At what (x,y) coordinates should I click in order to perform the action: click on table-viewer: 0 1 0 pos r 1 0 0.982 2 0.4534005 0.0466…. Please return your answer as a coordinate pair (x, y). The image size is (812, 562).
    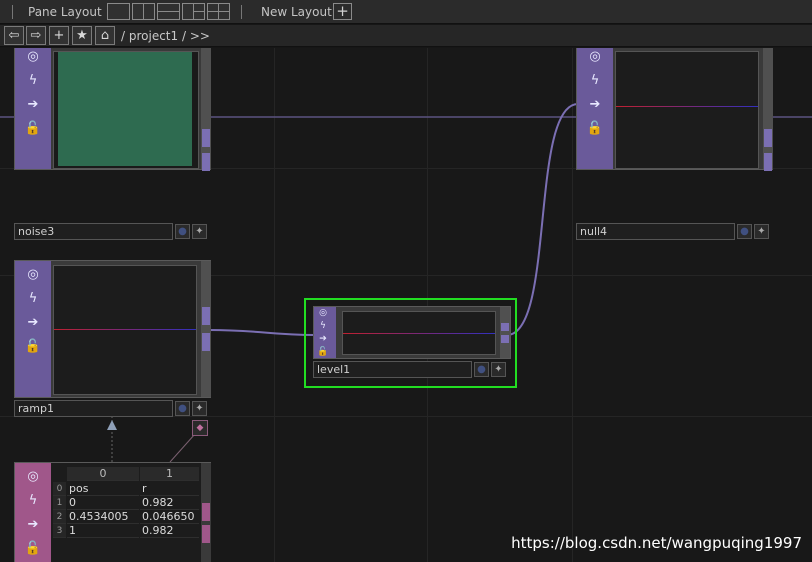
    Looking at the image, I should click on (126, 514).